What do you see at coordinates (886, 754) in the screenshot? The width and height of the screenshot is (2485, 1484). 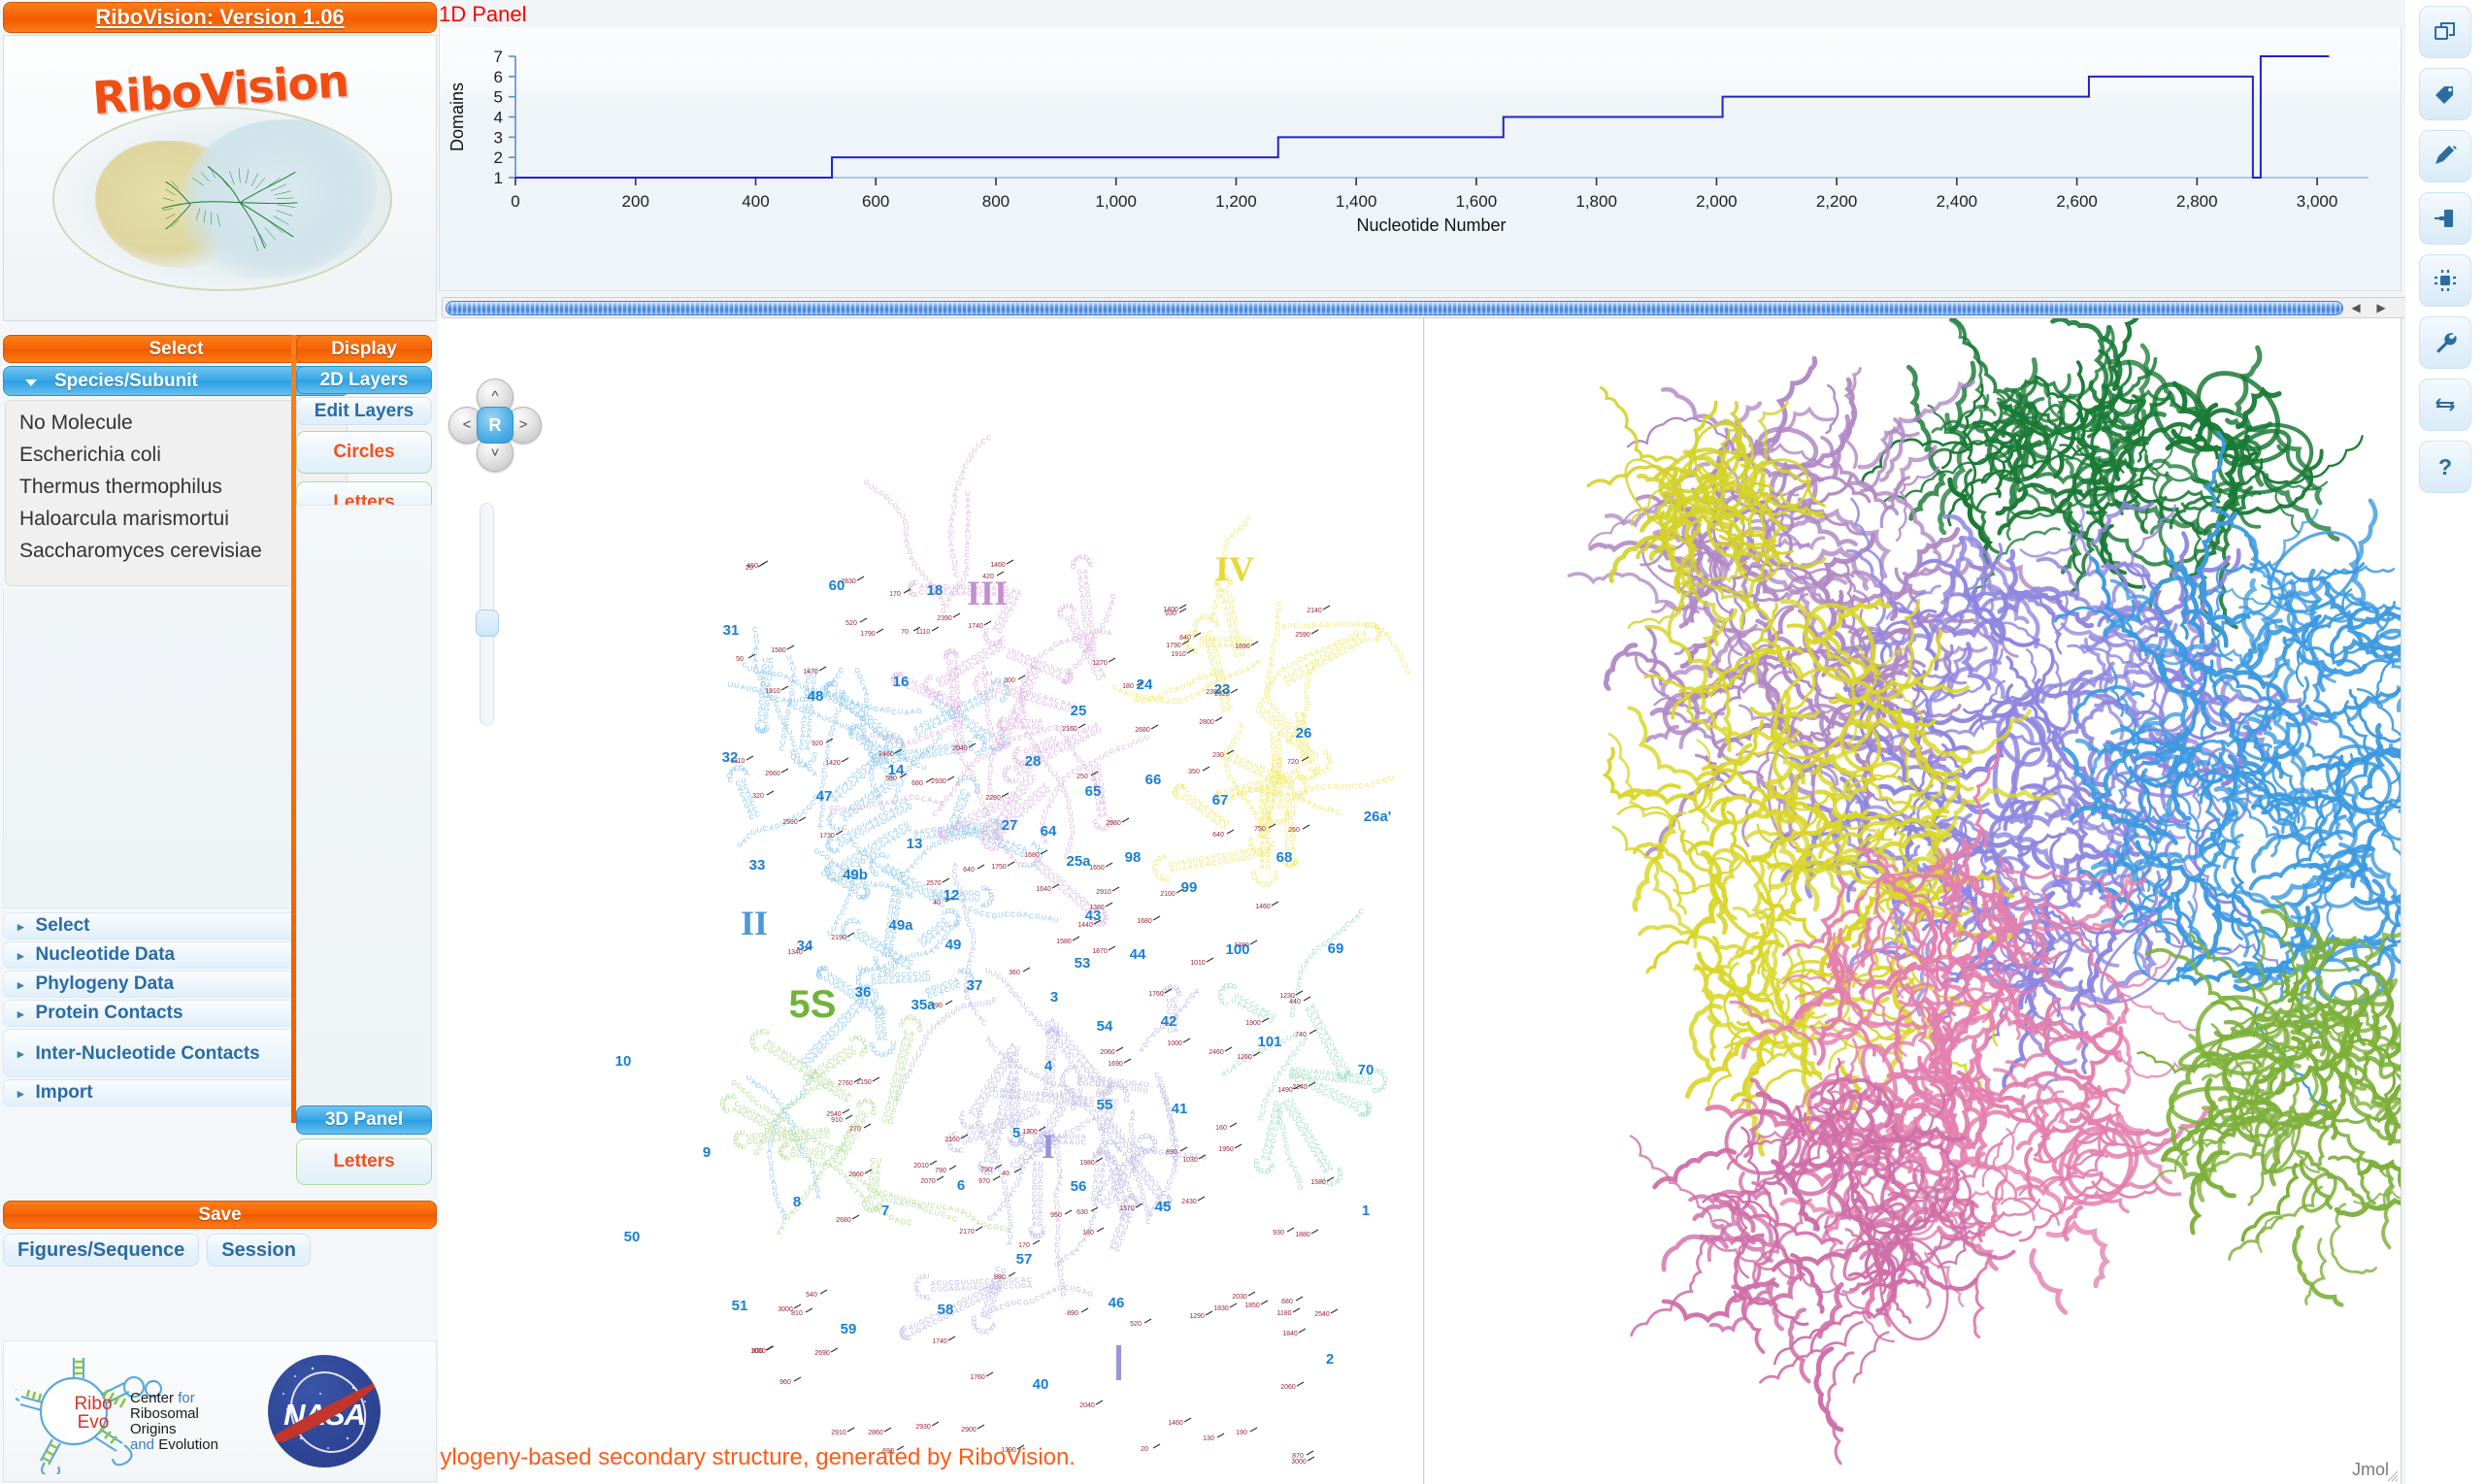 I see `svg-text: 2460` at bounding box center [886, 754].